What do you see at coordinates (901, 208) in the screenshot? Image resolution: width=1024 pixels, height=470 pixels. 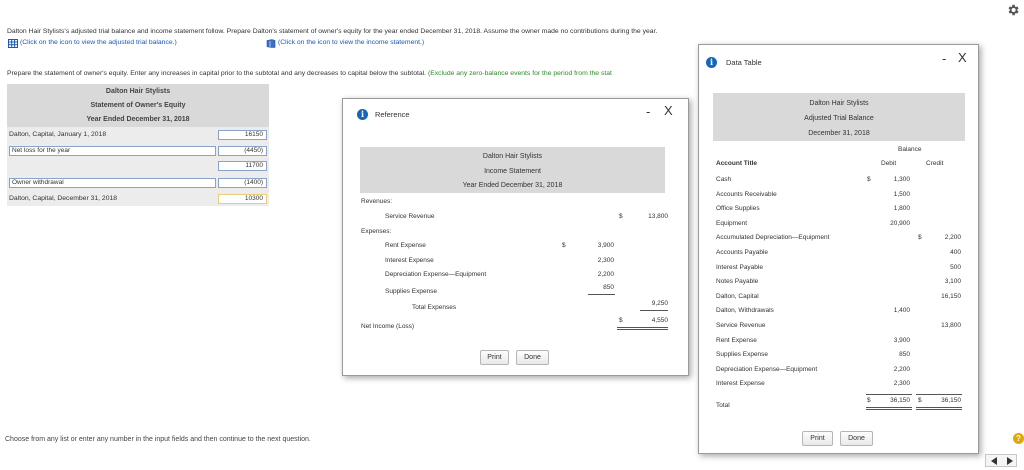 I see `debit-value: 1,800` at bounding box center [901, 208].